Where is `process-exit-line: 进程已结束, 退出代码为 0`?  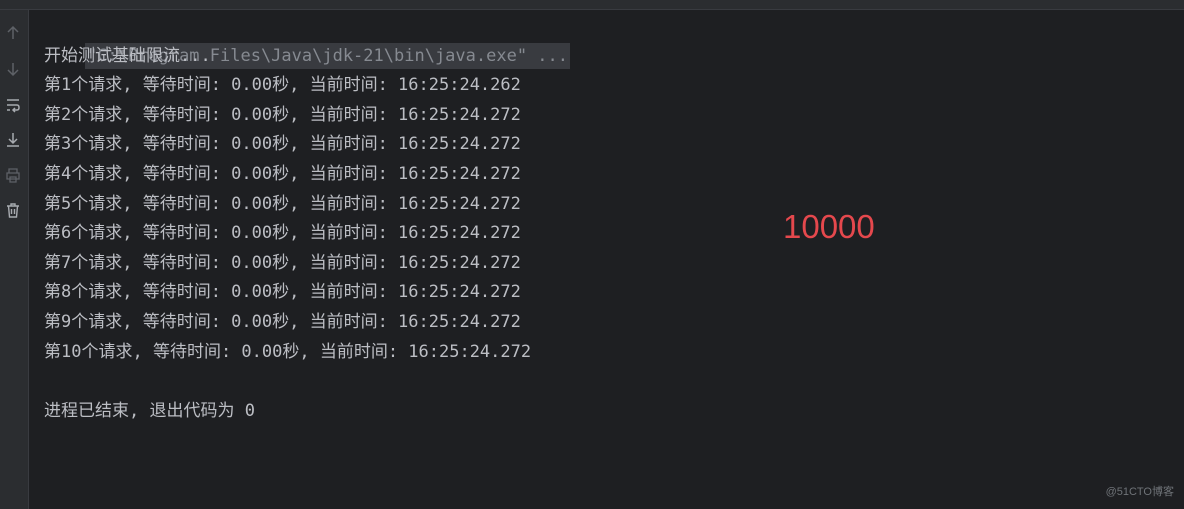
process-exit-line: 进程已结束, 退出代码为 0 is located at coordinates (149, 410).